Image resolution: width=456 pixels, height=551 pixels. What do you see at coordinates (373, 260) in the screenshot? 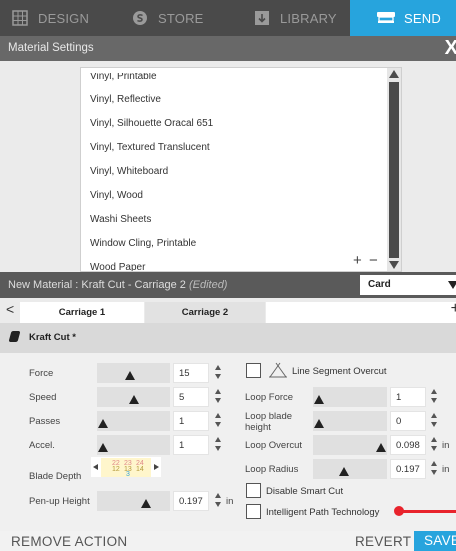
I see `remove-material-button: −` at bounding box center [373, 260].